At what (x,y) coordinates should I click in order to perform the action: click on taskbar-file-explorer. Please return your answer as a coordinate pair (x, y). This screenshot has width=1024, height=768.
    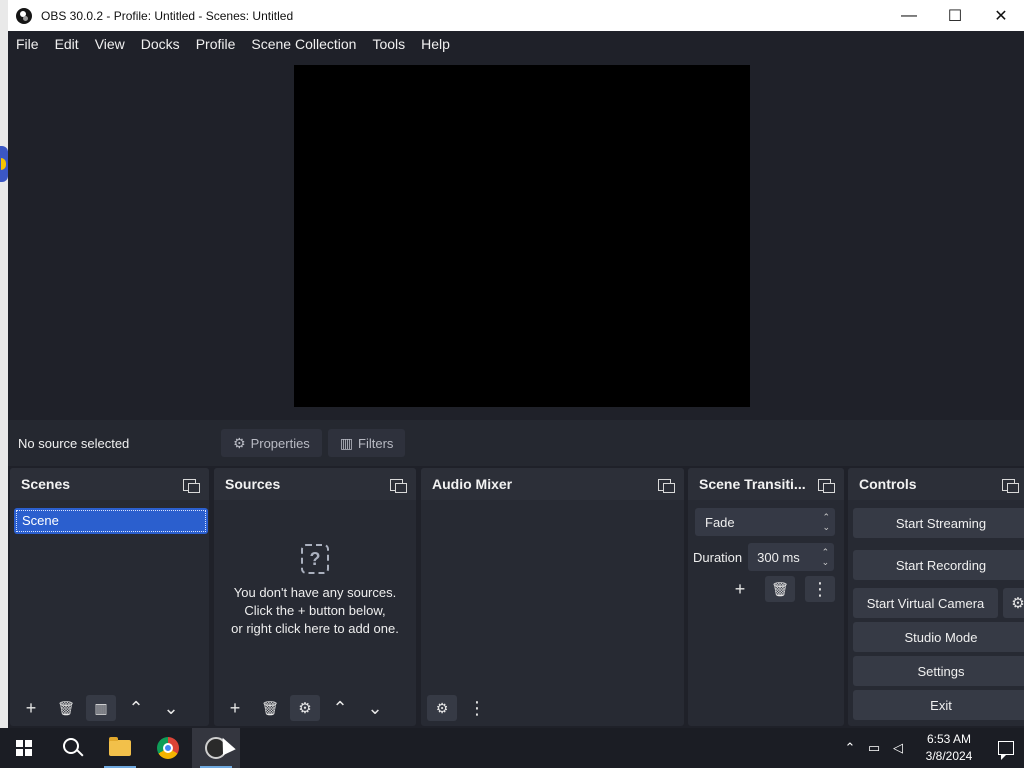
    Looking at the image, I should click on (120, 748).